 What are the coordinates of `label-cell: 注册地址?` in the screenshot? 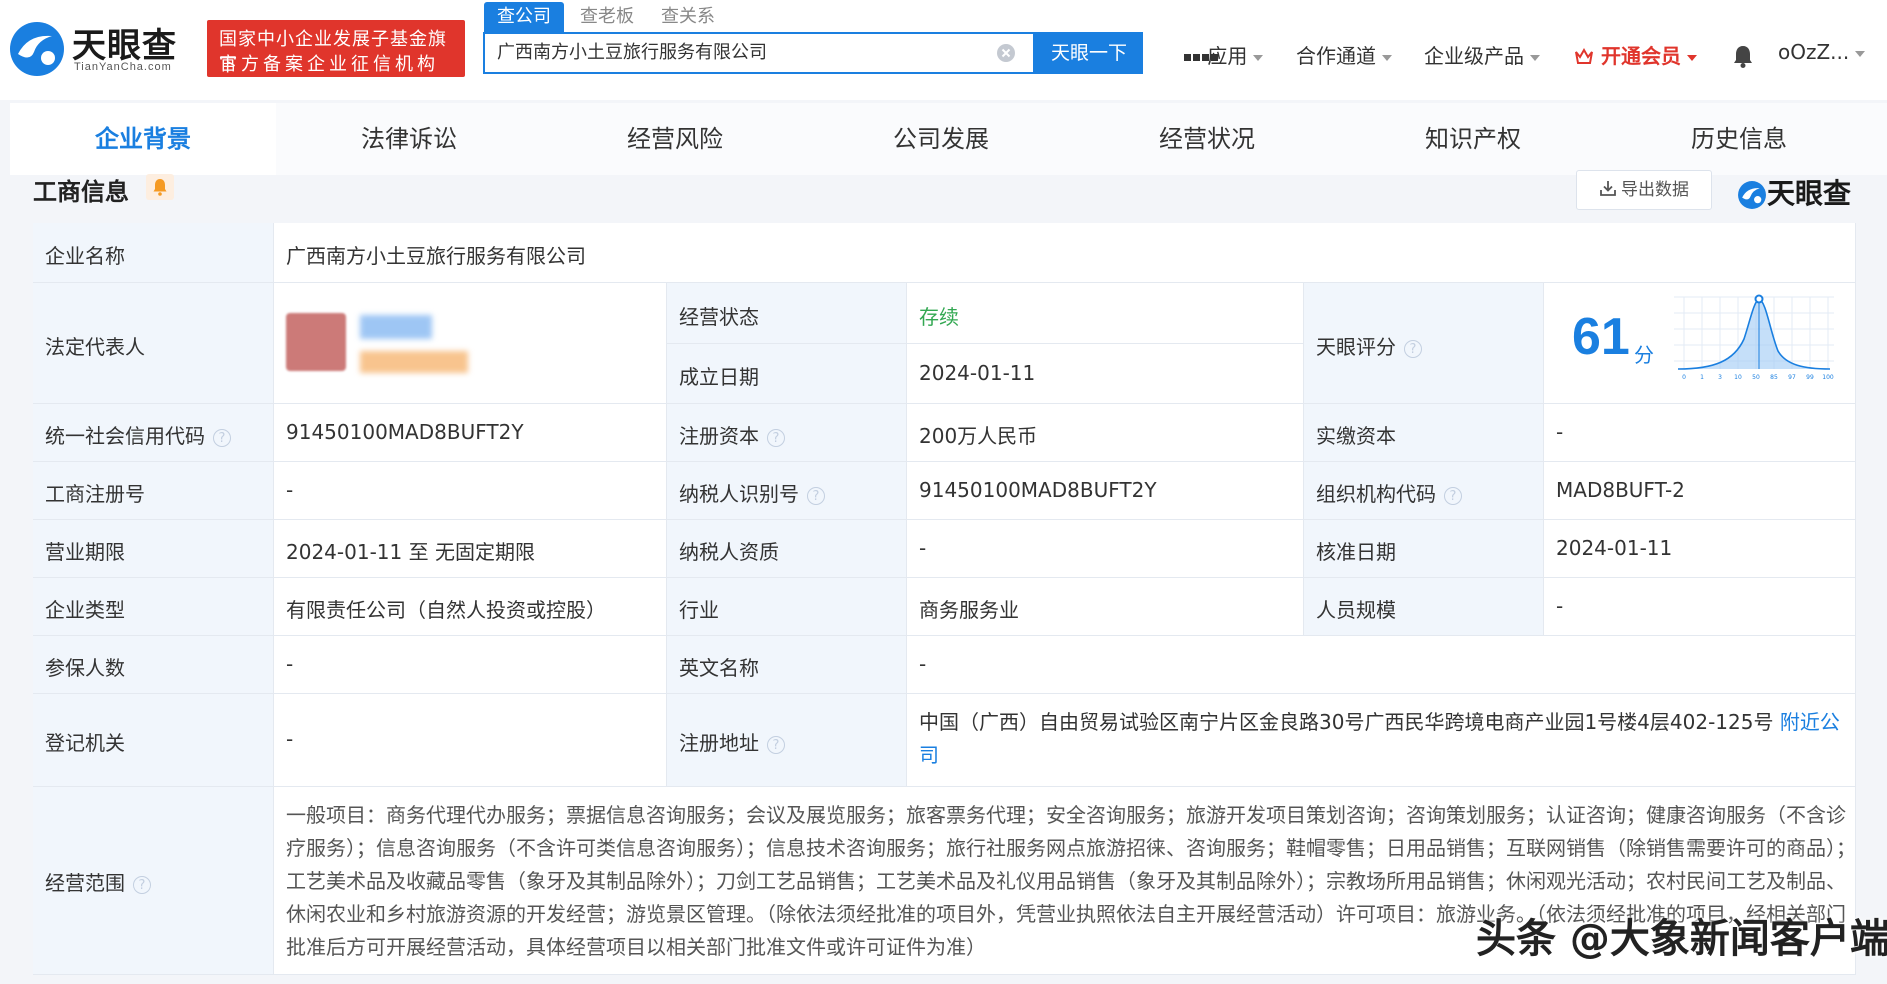 It's located at (787, 740).